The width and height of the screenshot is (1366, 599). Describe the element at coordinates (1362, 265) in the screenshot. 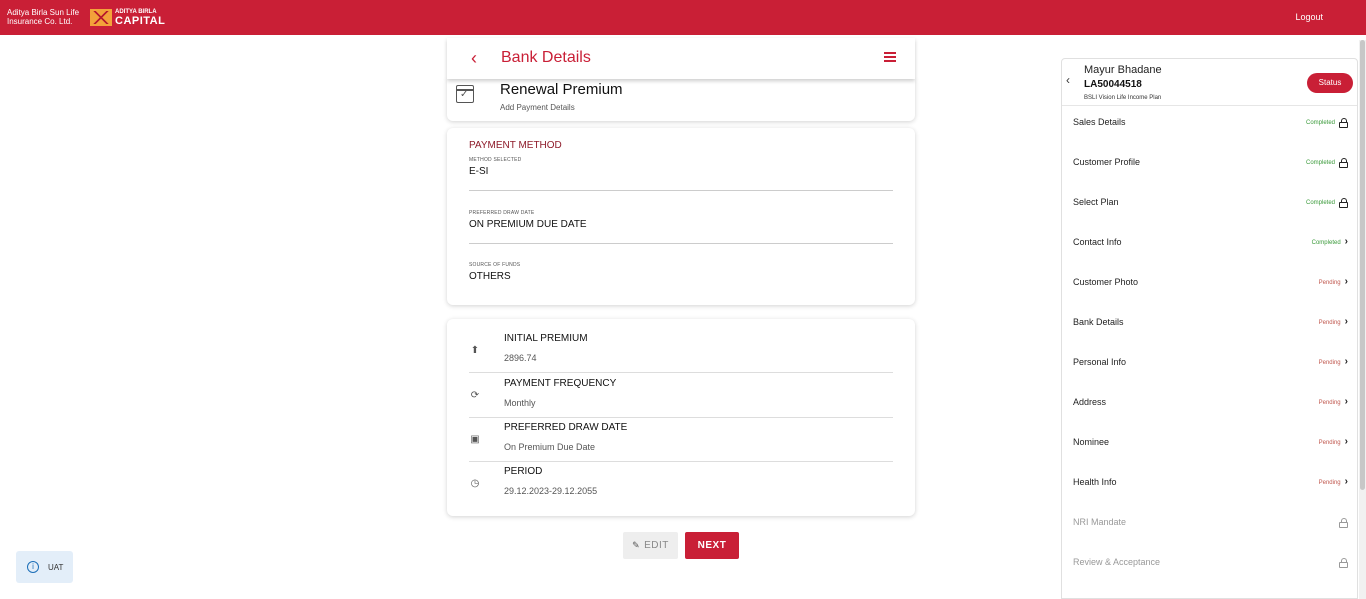

I see `scrollbar-thumb` at that location.